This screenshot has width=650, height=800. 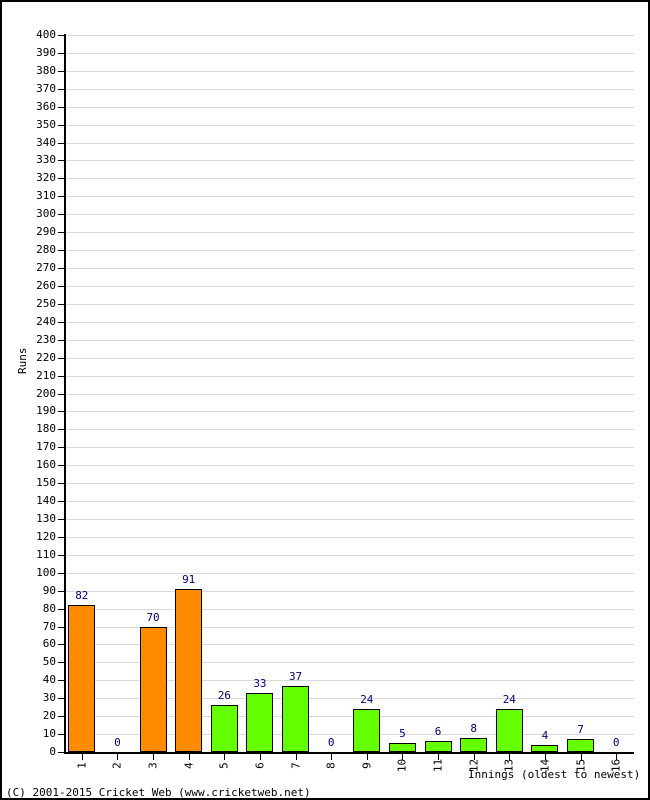 What do you see at coordinates (46, 285) in the screenshot?
I see `y-axis-tick-label: 260` at bounding box center [46, 285].